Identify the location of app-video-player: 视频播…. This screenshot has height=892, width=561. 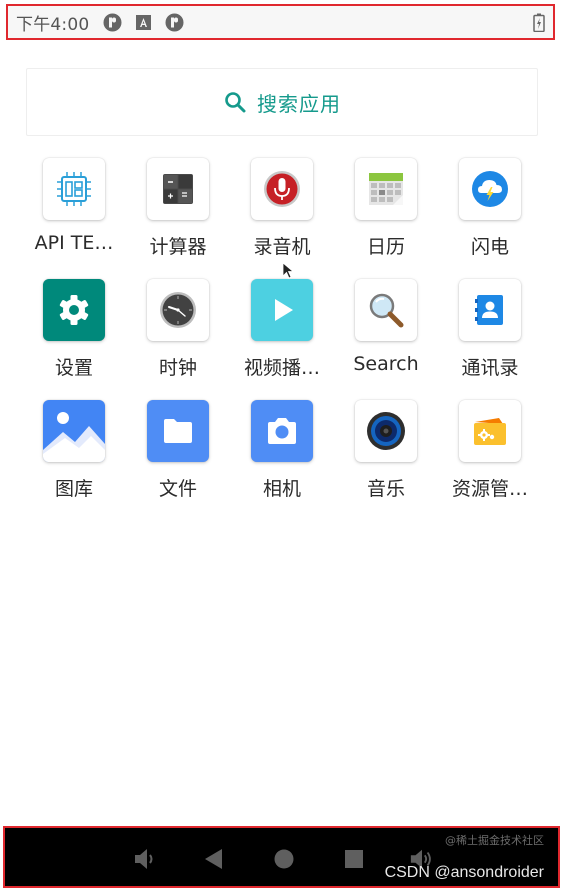
(282, 334).